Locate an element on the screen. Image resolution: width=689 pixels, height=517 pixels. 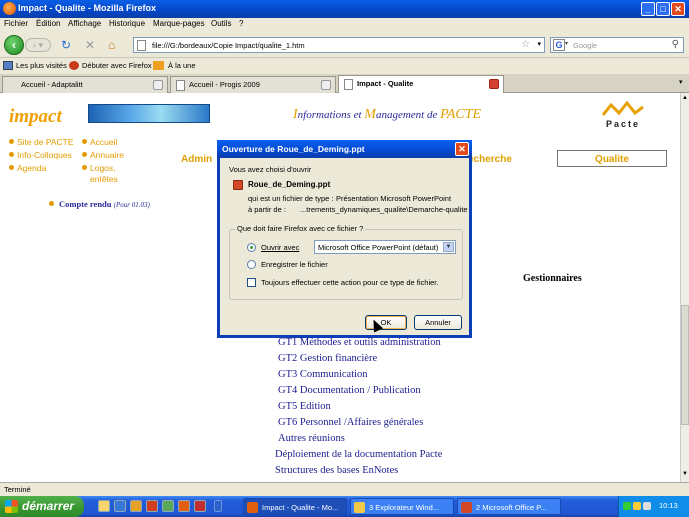
search-box: G ▾ Google ⚲ is located at coordinates (617, 45).